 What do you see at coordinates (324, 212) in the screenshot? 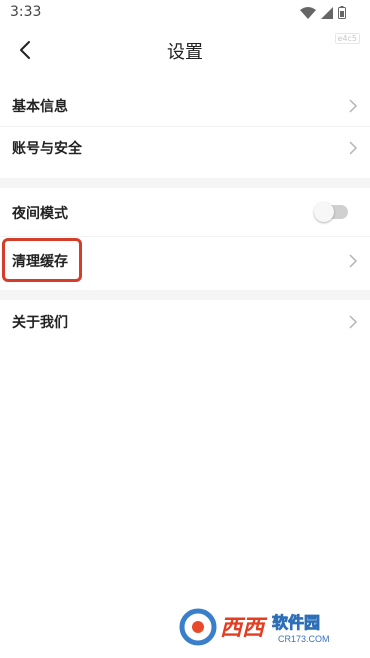
I see `toggle-knob` at bounding box center [324, 212].